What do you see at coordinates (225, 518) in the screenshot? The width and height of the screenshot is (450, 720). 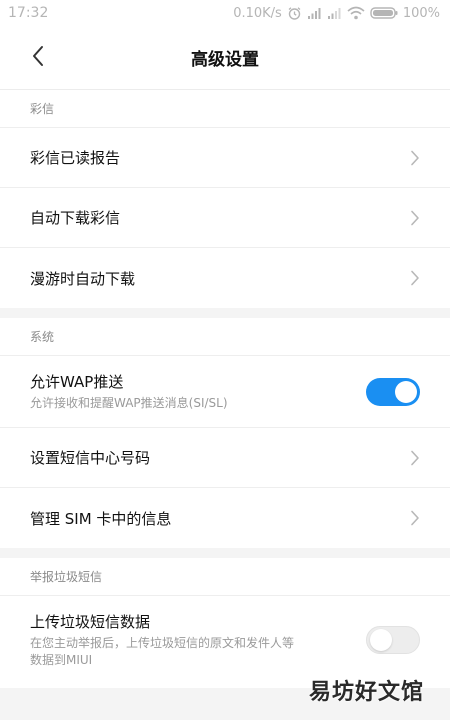 I see `sim-messages-item: 管理 SIM 卡中的信息` at bounding box center [225, 518].